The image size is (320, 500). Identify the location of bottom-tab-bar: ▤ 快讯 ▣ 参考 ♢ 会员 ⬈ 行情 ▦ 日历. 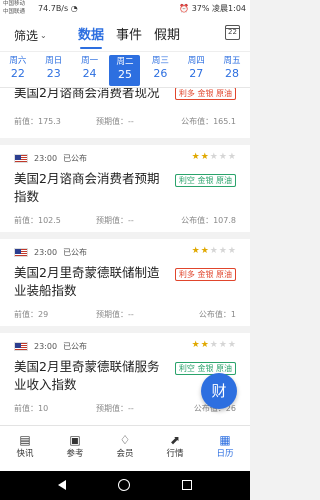
(125, 448).